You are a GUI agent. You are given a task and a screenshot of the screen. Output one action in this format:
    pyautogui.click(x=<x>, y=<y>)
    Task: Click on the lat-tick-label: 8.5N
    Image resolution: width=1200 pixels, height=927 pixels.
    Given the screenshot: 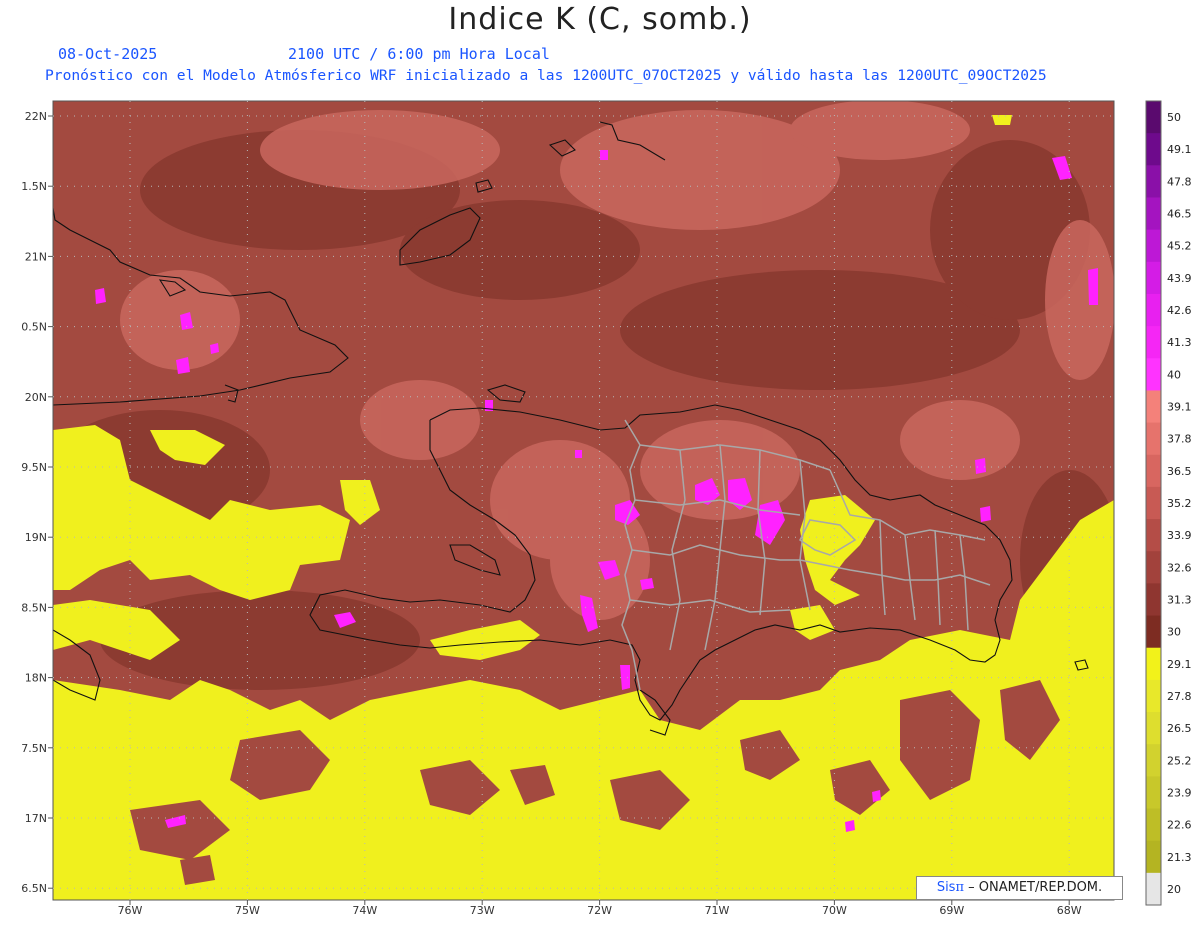 What is the action you would take?
    pyautogui.click(x=34, y=607)
    